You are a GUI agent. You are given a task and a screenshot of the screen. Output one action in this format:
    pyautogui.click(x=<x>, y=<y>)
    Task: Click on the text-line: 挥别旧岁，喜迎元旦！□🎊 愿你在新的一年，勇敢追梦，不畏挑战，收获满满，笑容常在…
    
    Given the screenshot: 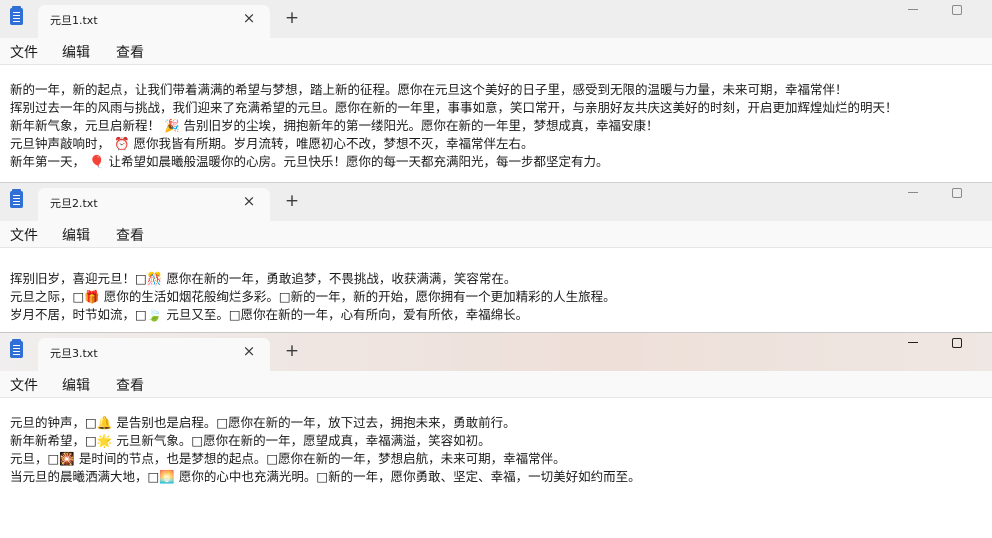 What is the action you would take?
    pyautogui.click(x=263, y=278)
    